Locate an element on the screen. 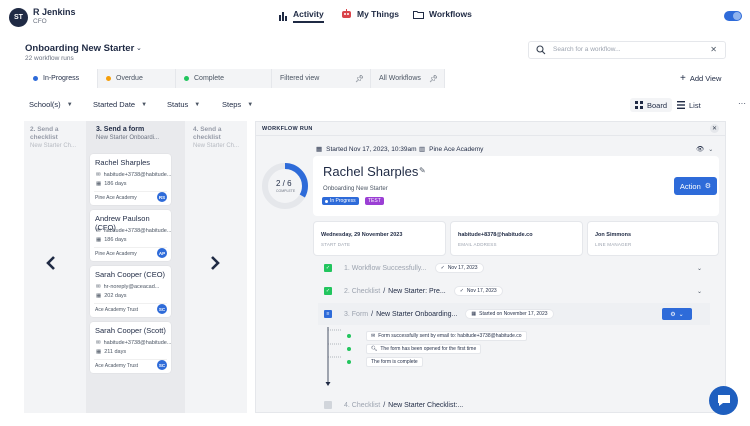  chat-icon is located at coordinates (723, 400).